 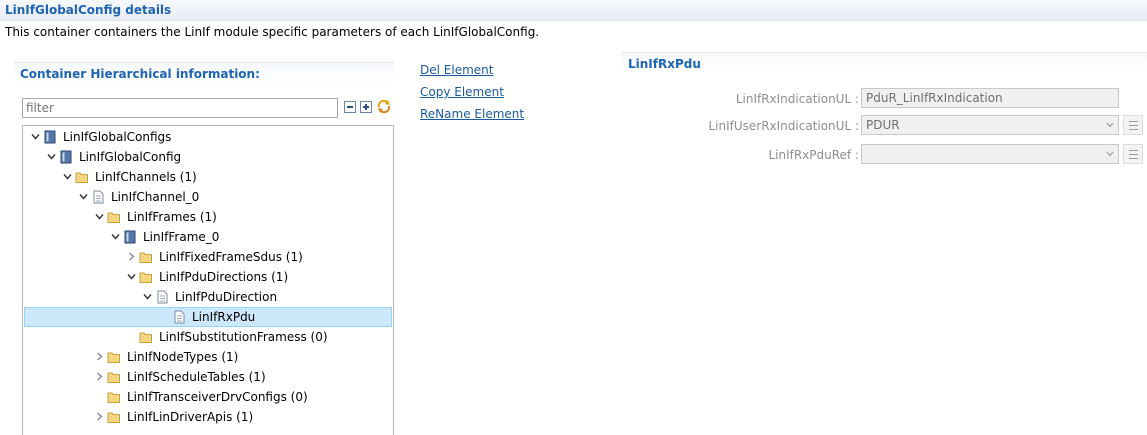 What do you see at coordinates (172, 217) in the screenshot?
I see `tree-item-label: LinIfFrames (1)` at bounding box center [172, 217].